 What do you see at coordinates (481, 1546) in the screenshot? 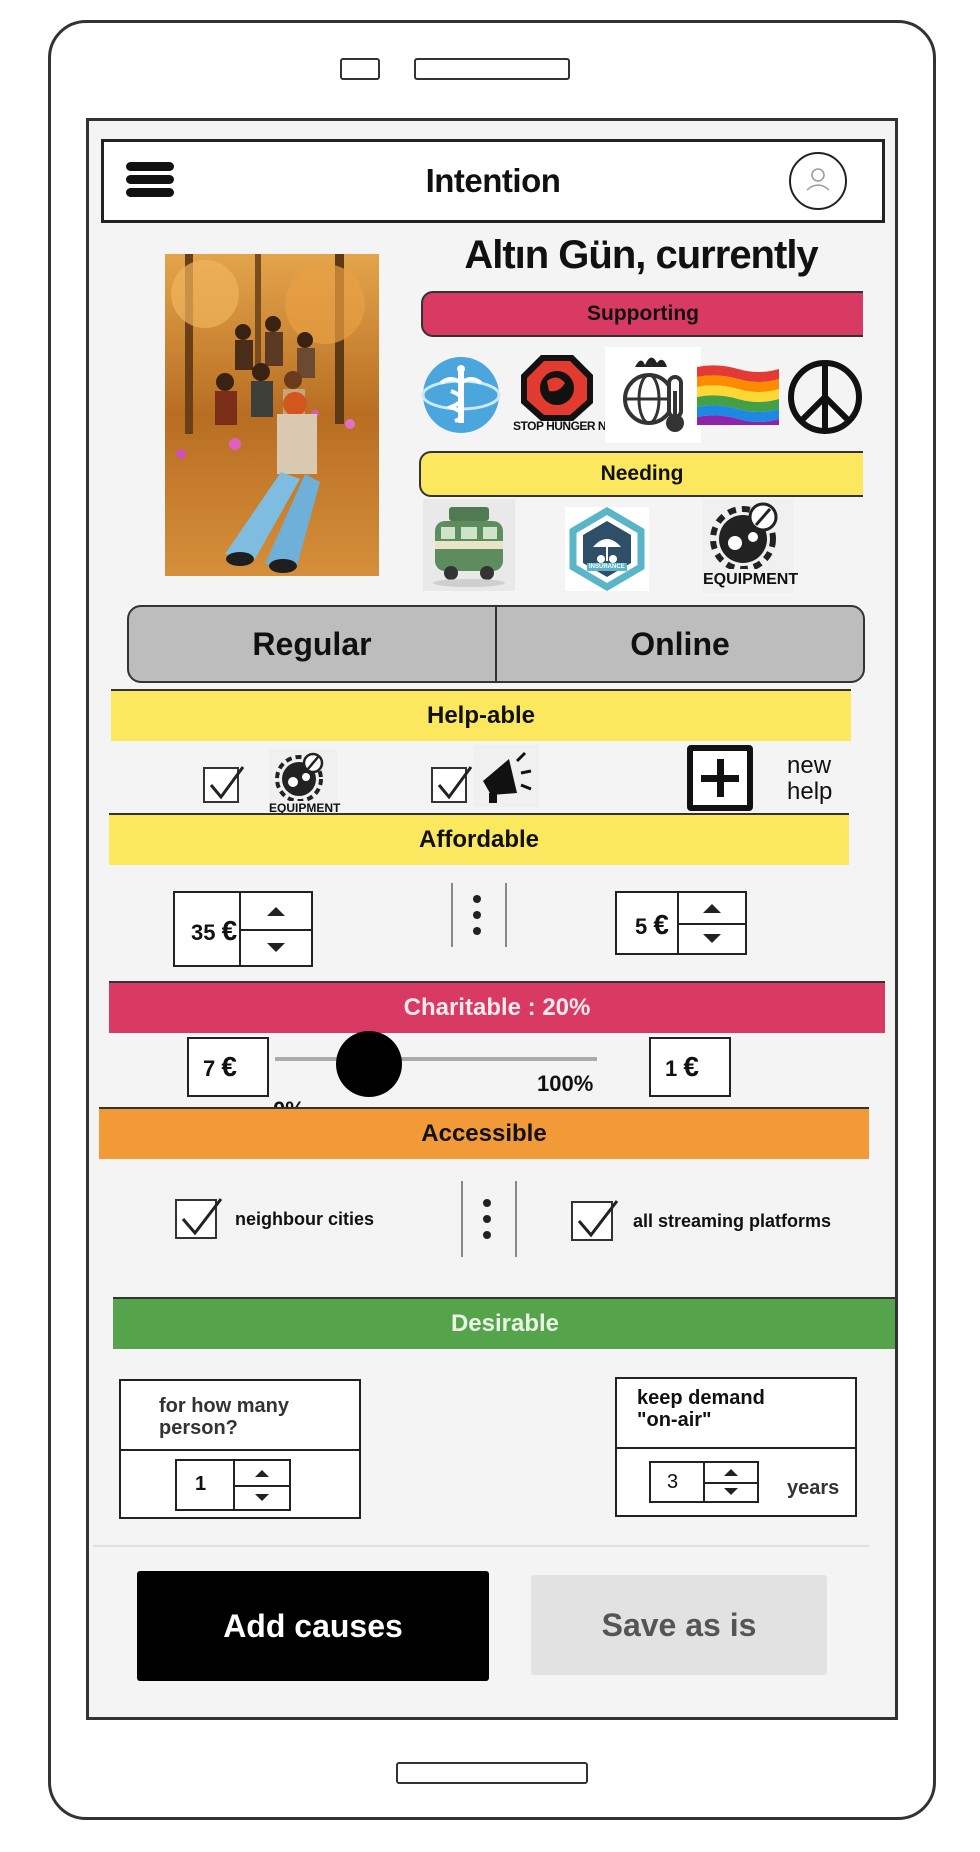
I see `actions-divider` at bounding box center [481, 1546].